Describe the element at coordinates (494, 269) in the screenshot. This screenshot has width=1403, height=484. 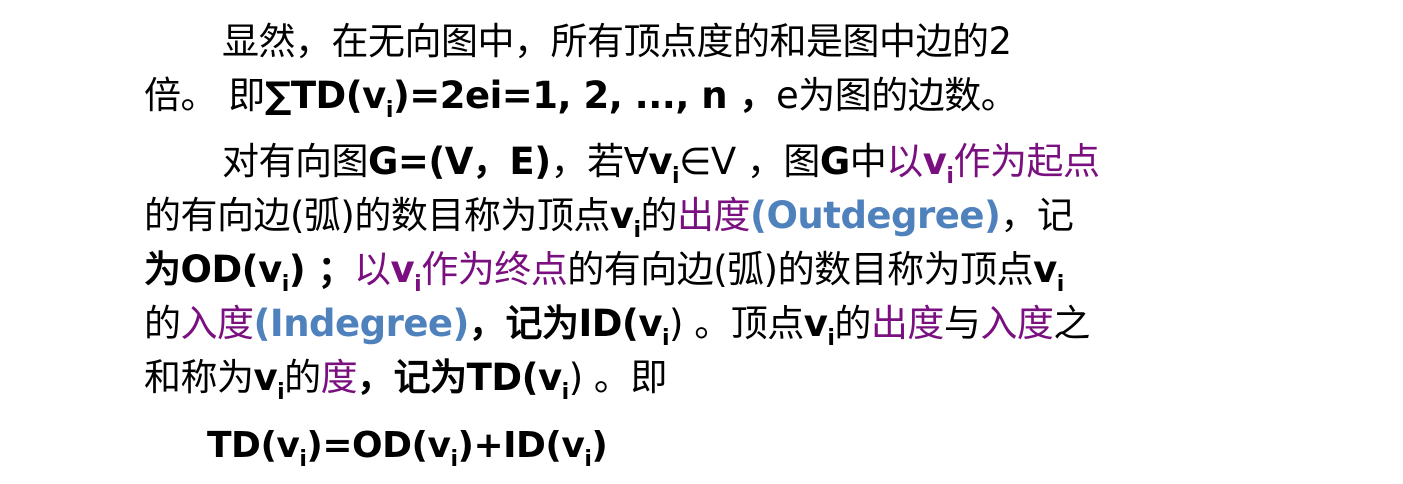
I see `term-end: 作为终点` at that location.